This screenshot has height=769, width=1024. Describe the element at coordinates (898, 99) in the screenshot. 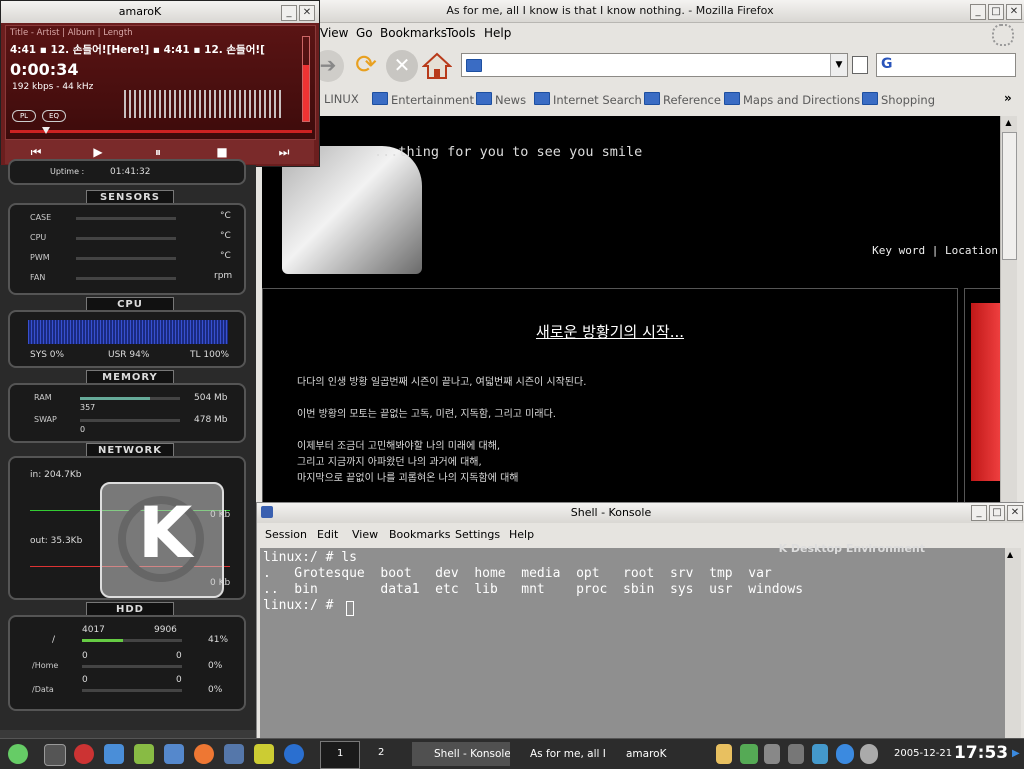

I see `bookmark-shopping: Shopping` at that location.